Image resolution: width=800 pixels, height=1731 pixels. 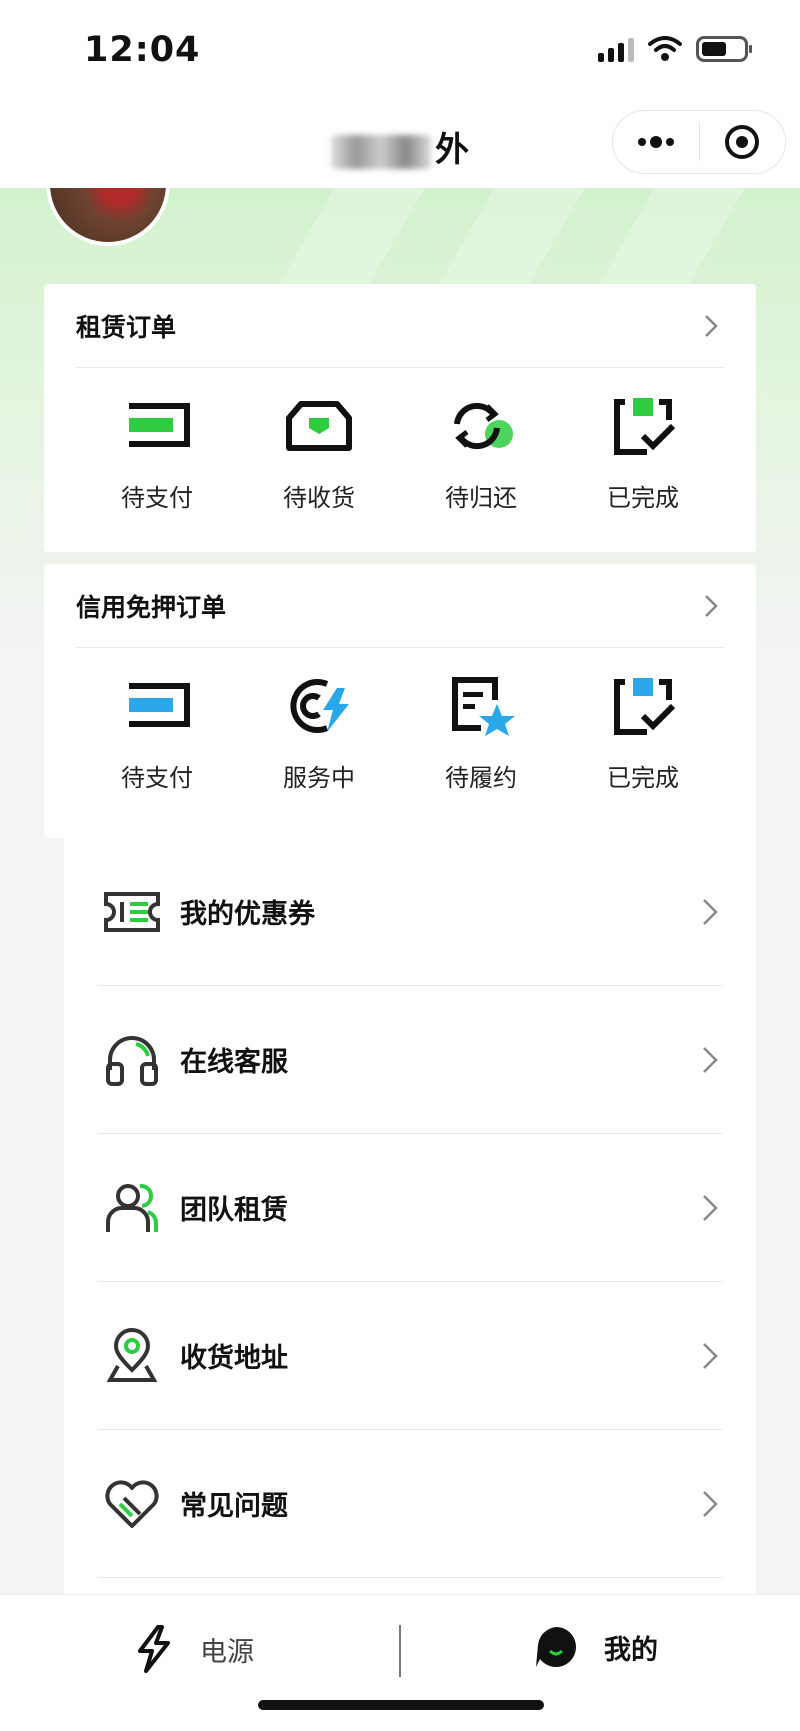 I want to click on tab-divider, so click(x=400, y=1651).